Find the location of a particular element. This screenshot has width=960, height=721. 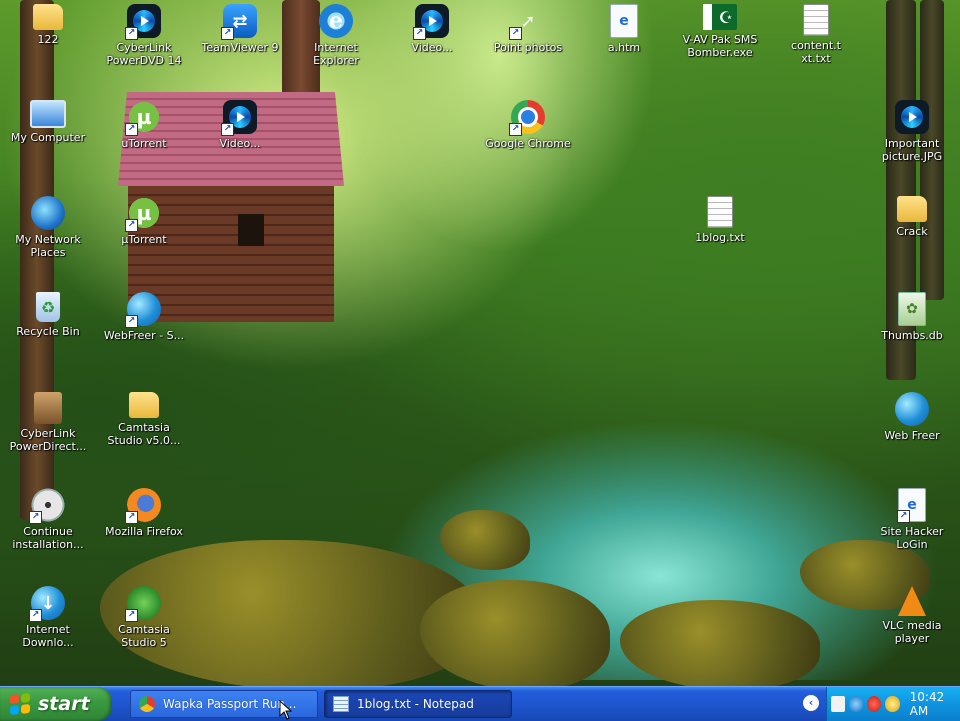

desktop-icon-content-file: content.t xt.txt is located at coordinates (816, 34).